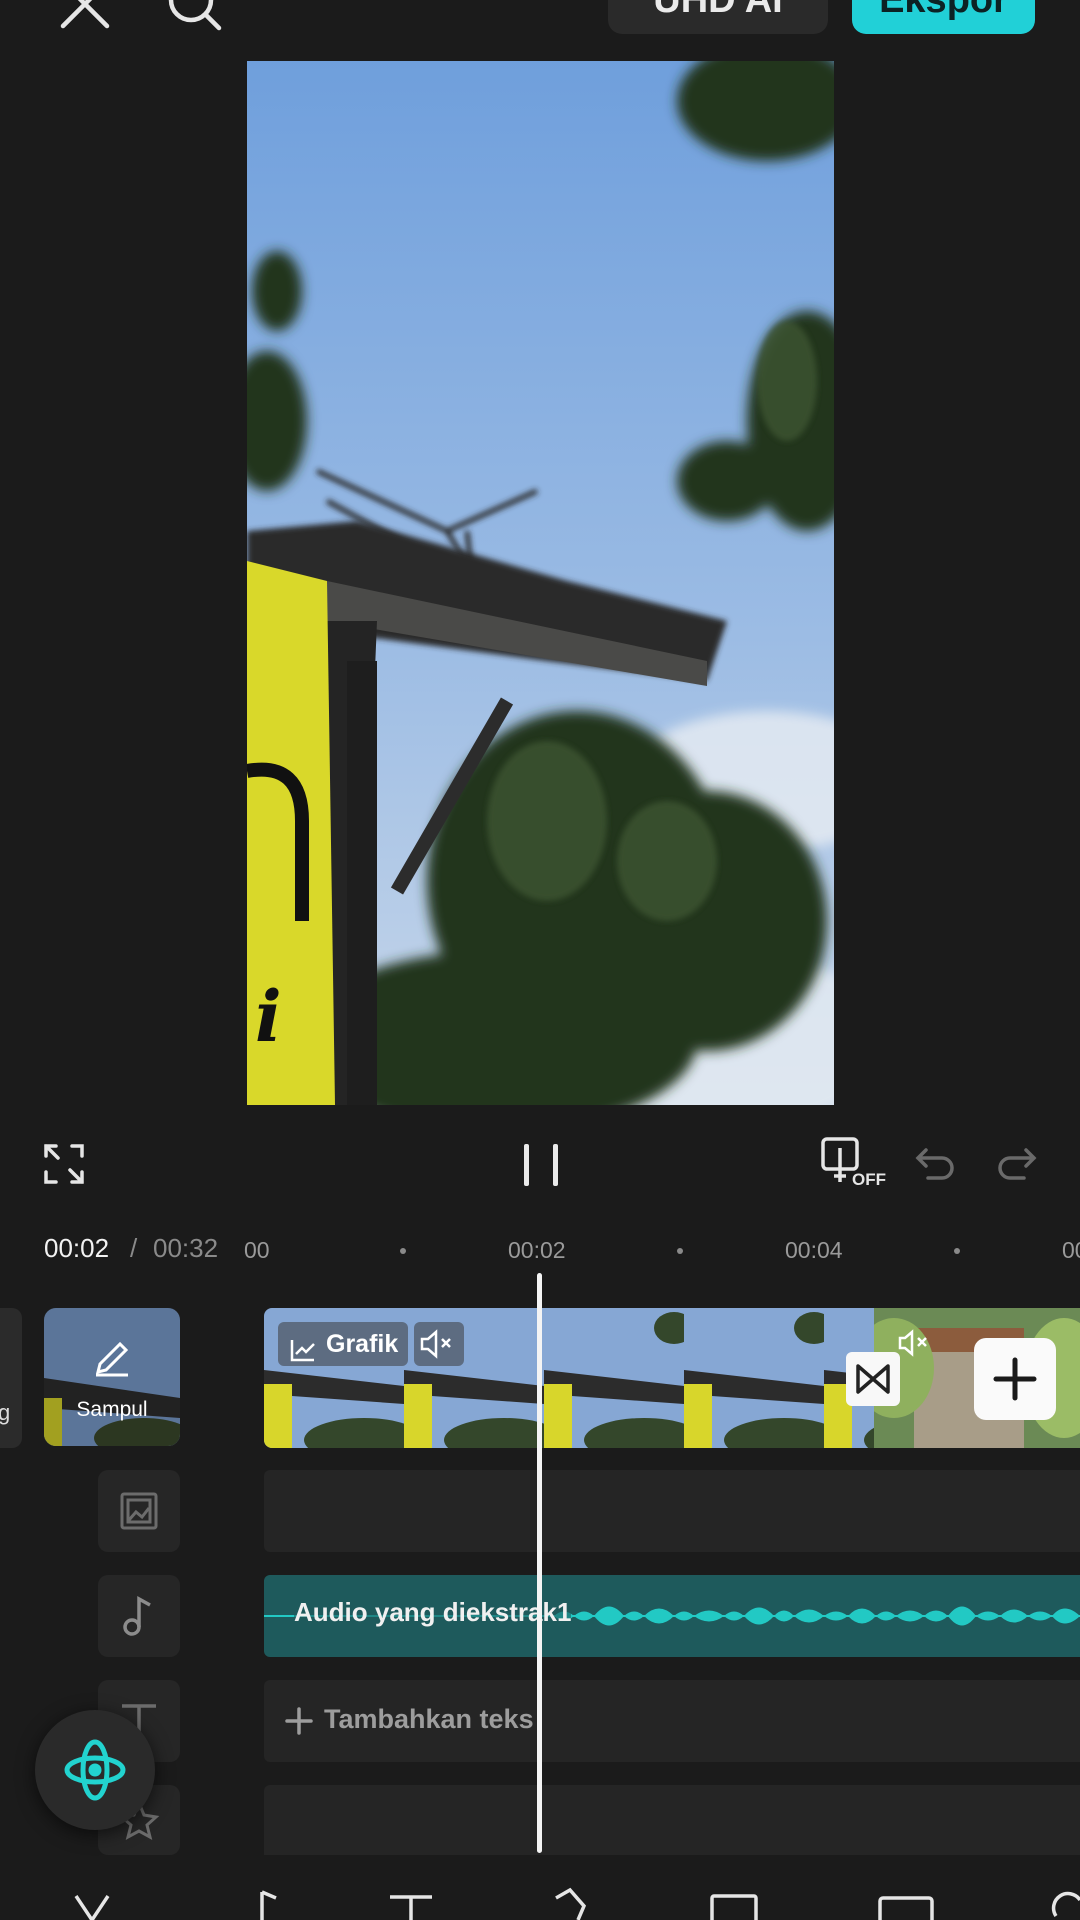 The height and width of the screenshot is (1920, 1080). What do you see at coordinates (112, 1409) in the screenshot?
I see `cover-label: Sampul` at bounding box center [112, 1409].